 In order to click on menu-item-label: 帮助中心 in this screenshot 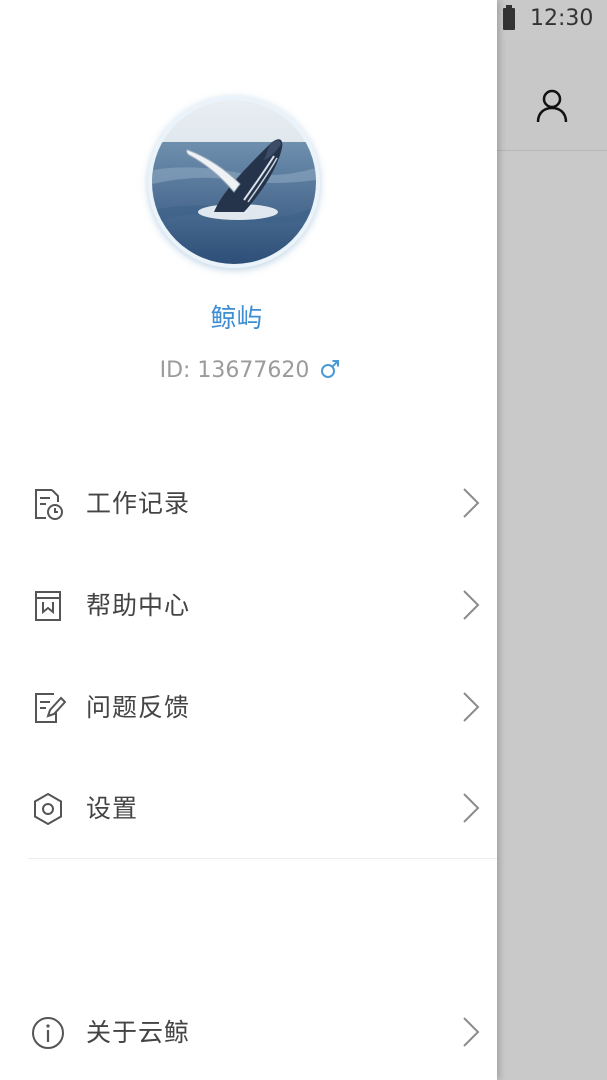, I will do `click(138, 605)`.